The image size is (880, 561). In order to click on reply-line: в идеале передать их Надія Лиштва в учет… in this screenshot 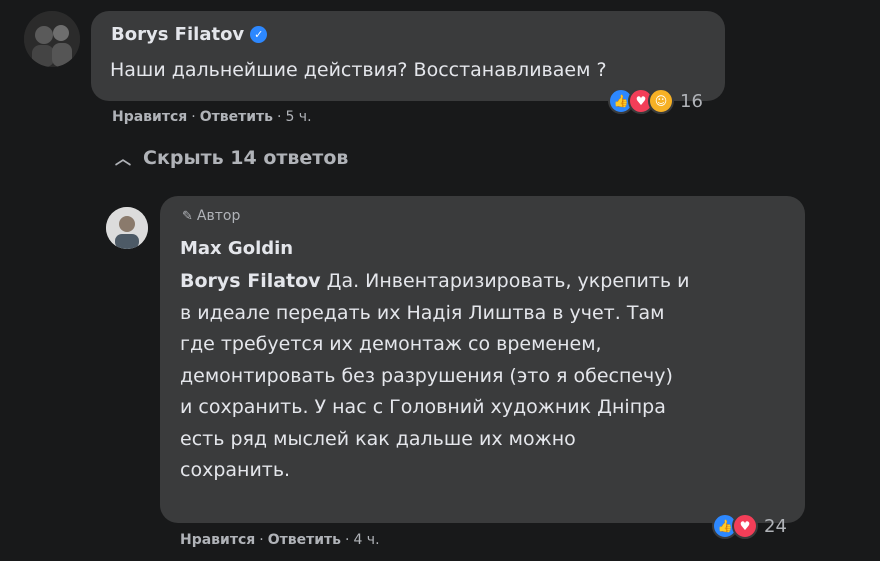, I will do `click(422, 312)`.